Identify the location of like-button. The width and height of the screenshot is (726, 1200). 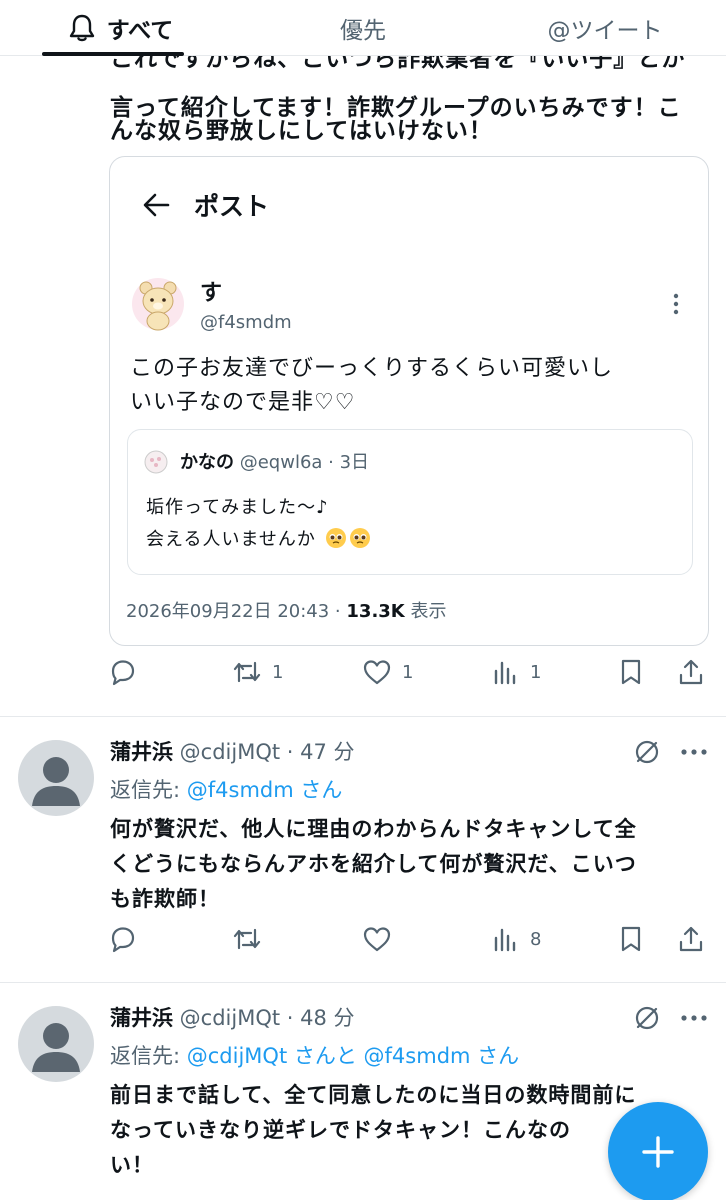
(377, 939).